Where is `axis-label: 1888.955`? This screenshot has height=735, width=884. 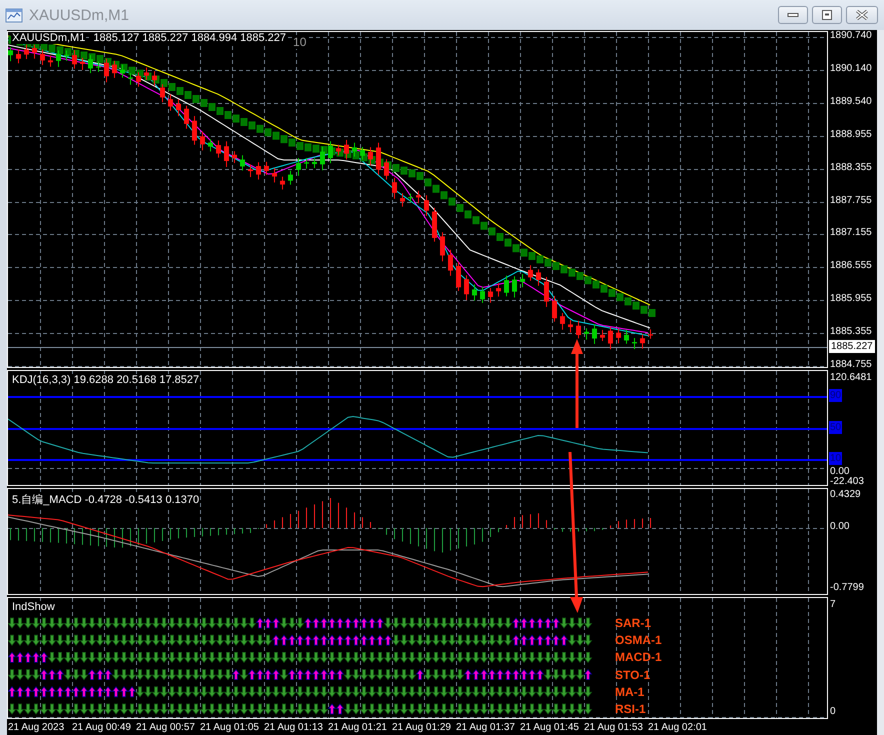 axis-label: 1888.955 is located at coordinates (851, 134).